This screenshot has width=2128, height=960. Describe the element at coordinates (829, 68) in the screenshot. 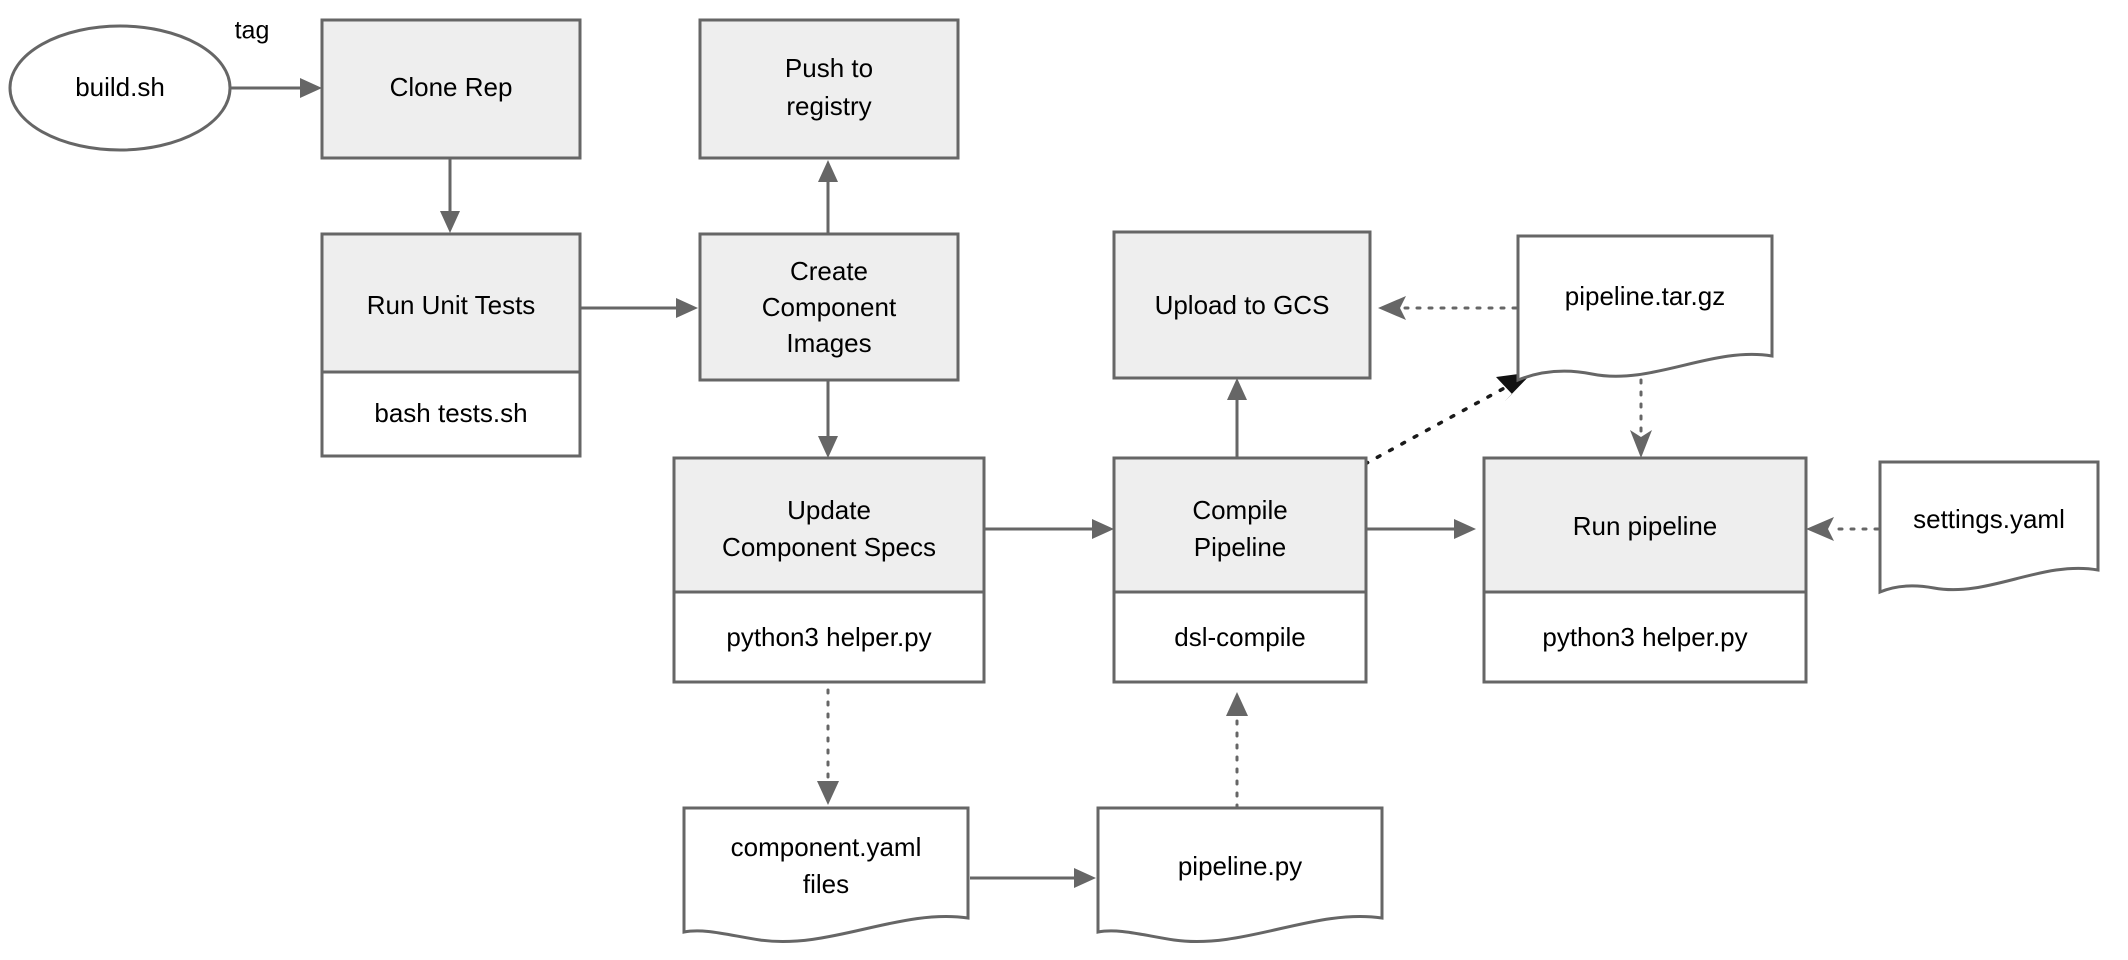

I see `node-push-to-registry-label-line1: Push to` at that location.